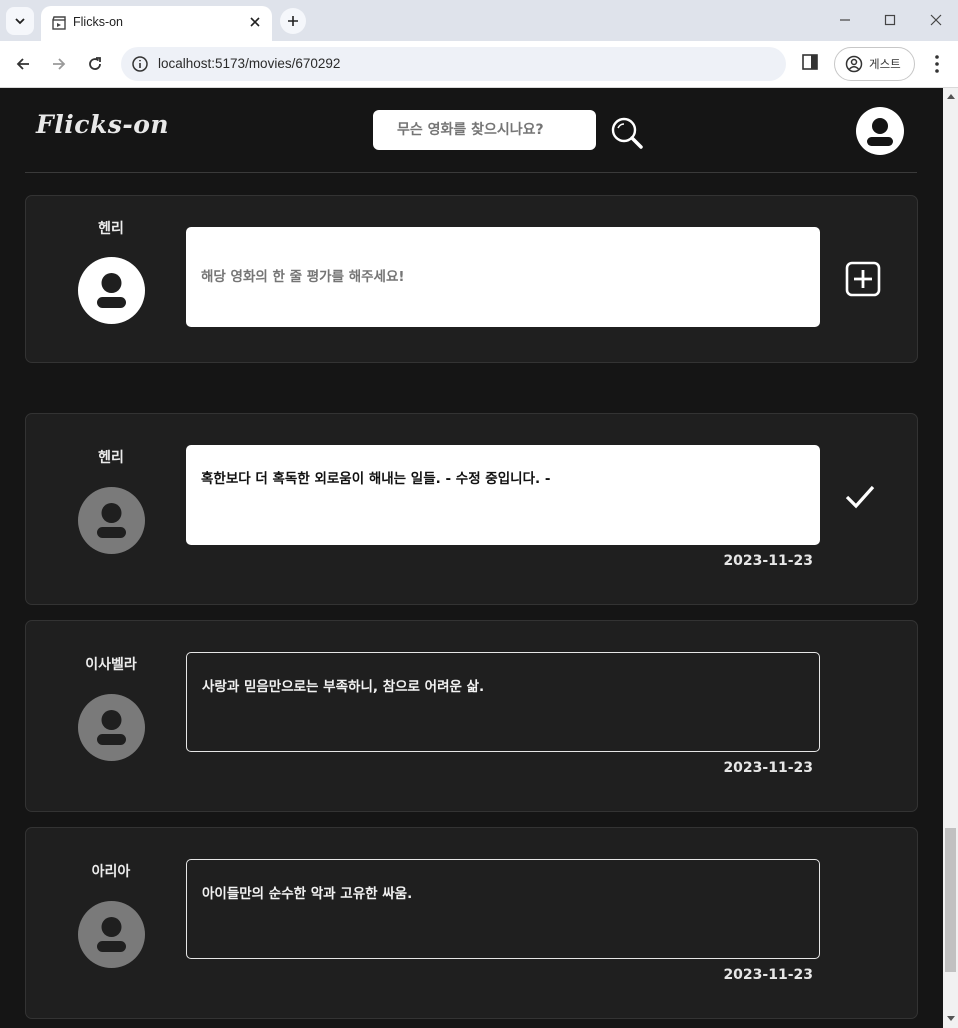 Image resolution: width=958 pixels, height=1028 pixels. I want to click on close-window-button, so click(936, 20).